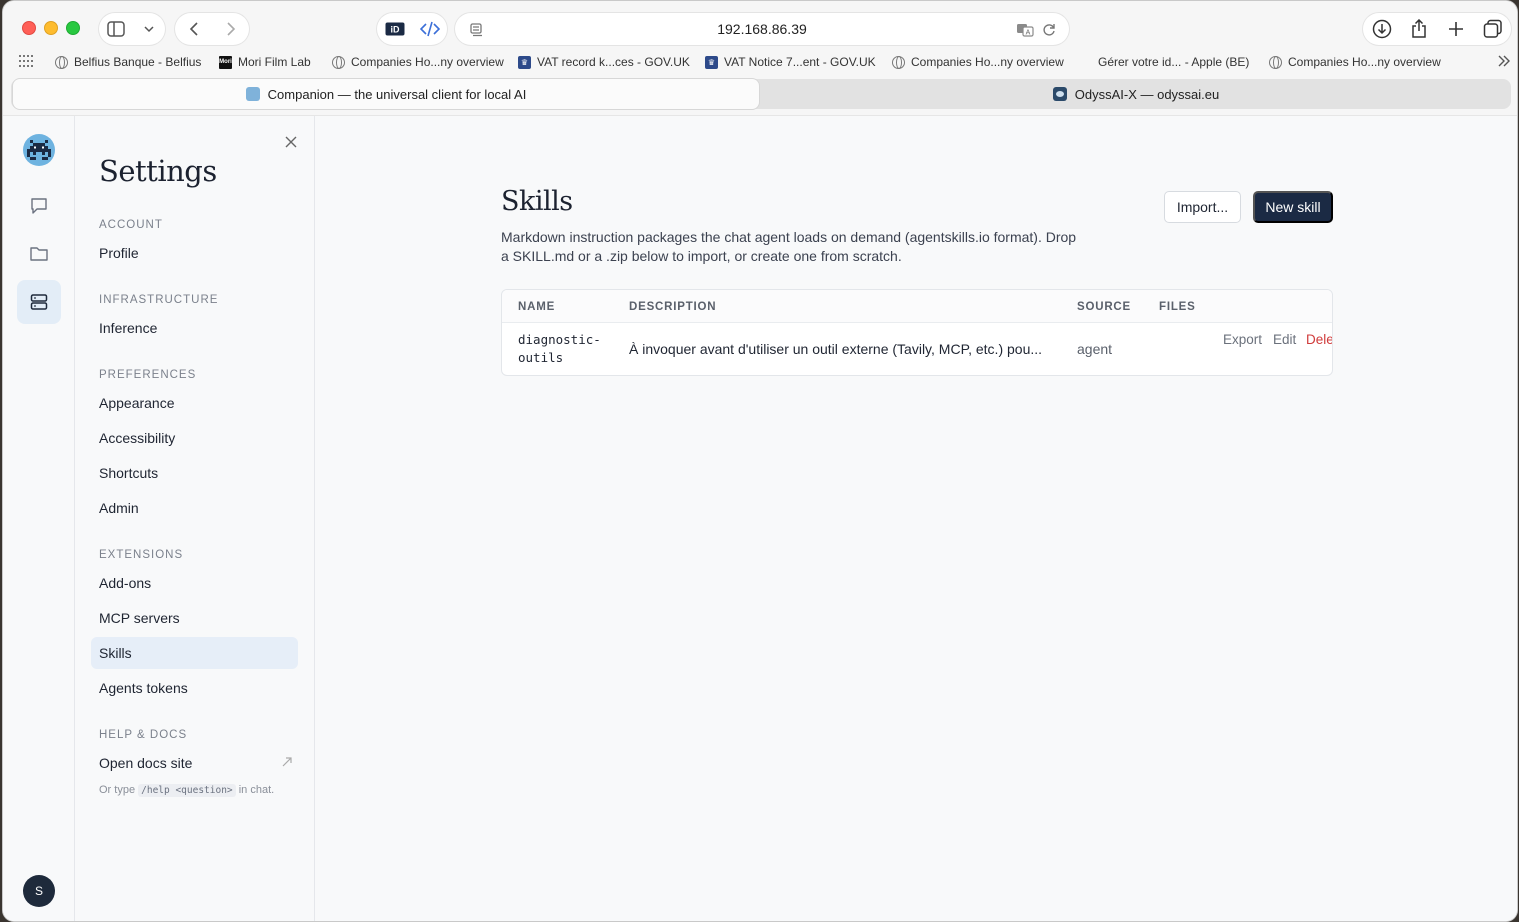 Image resolution: width=1519 pixels, height=922 pixels. I want to click on close-window-button, so click(29, 28).